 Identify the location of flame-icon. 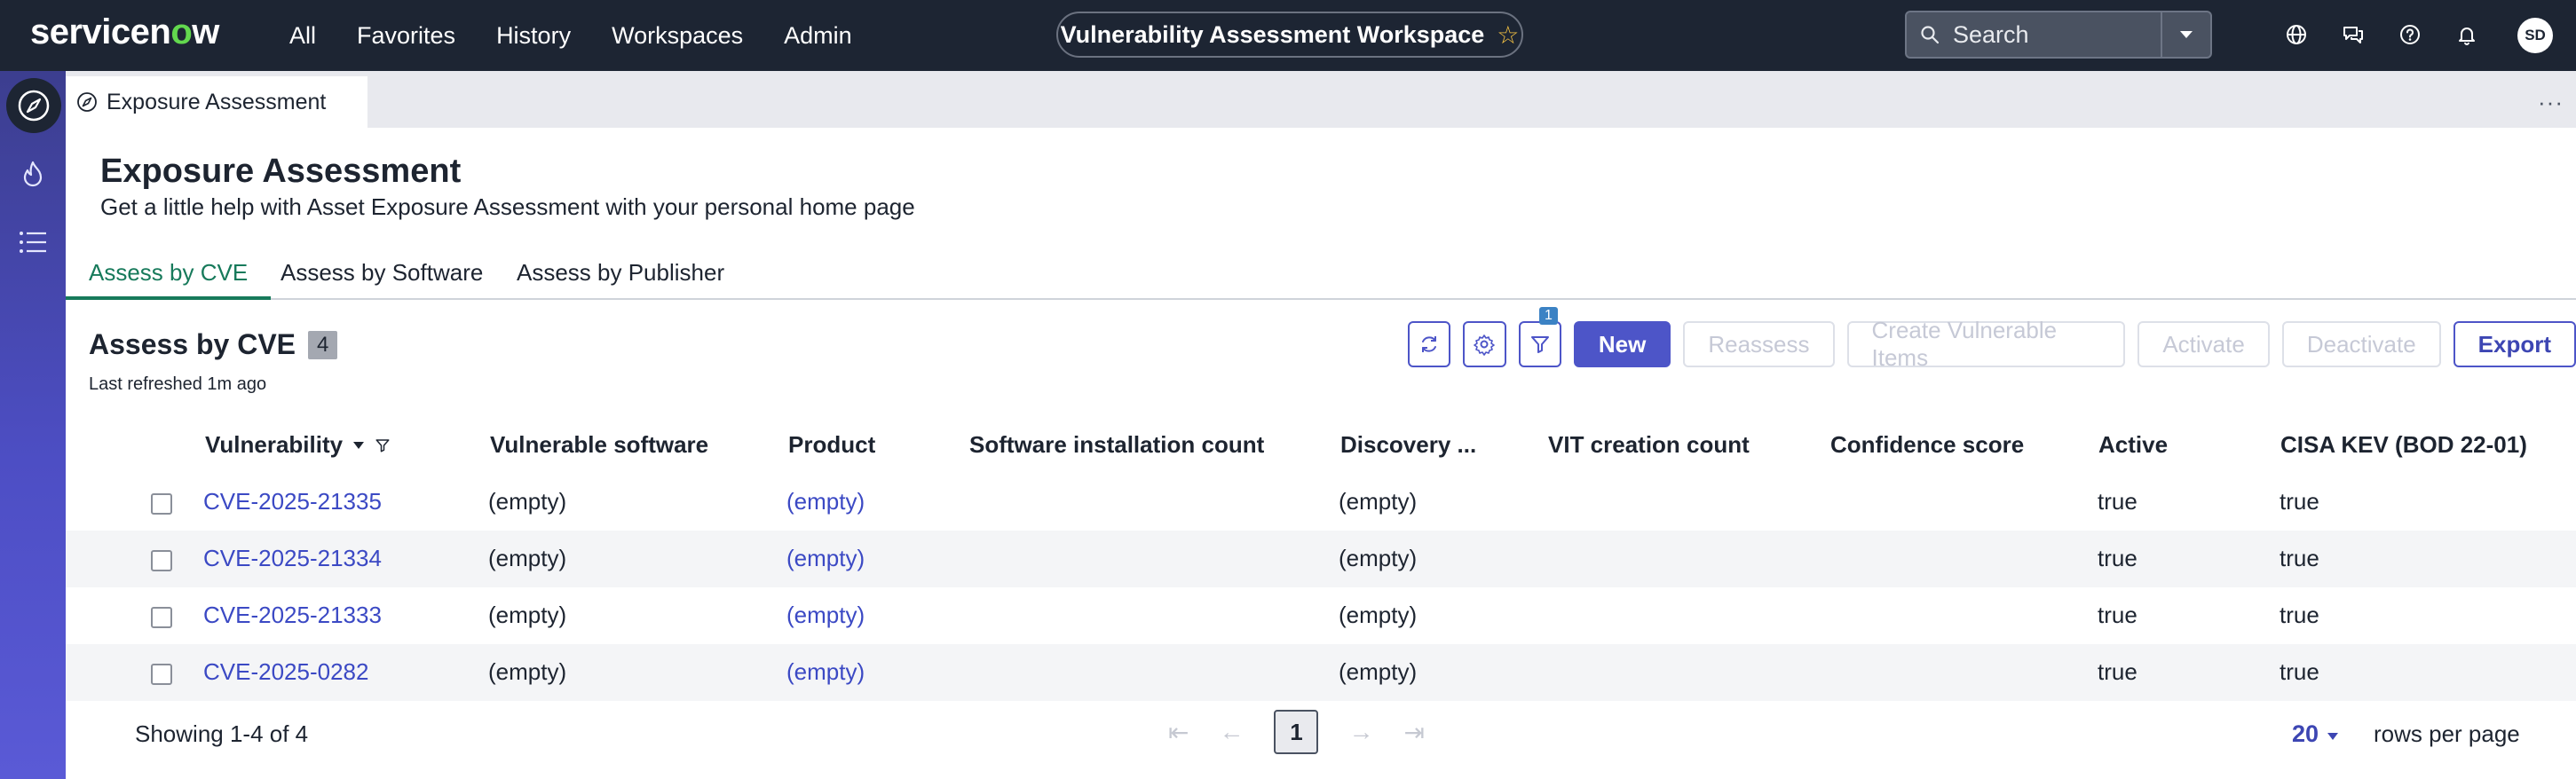
(33, 174).